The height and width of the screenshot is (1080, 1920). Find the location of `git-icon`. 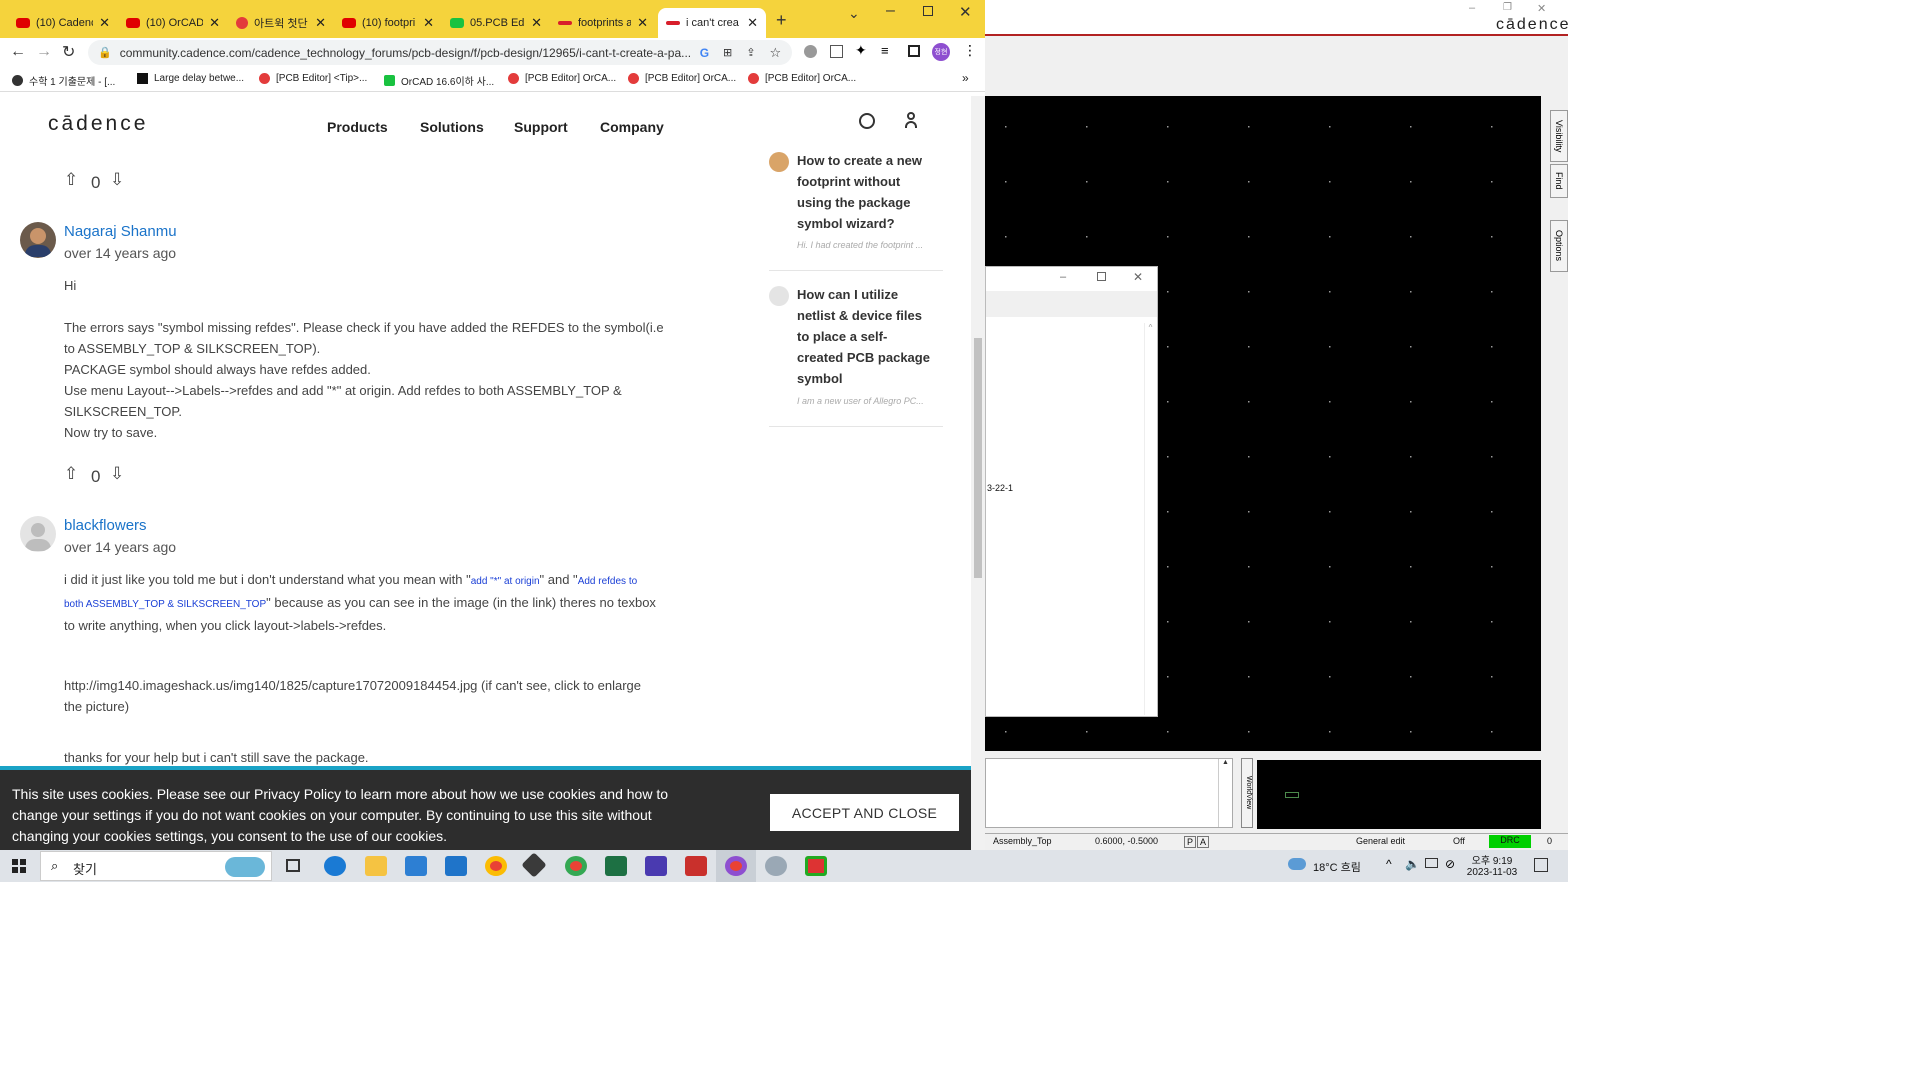

git-icon is located at coordinates (534, 865).